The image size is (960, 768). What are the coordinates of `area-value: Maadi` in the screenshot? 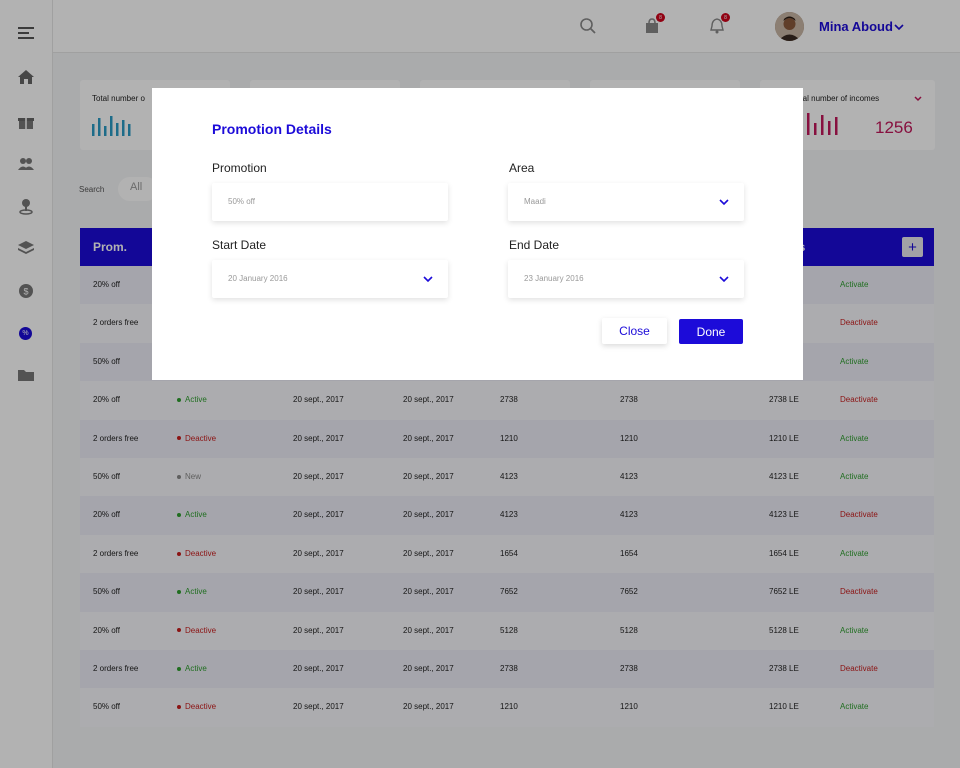 It's located at (535, 201).